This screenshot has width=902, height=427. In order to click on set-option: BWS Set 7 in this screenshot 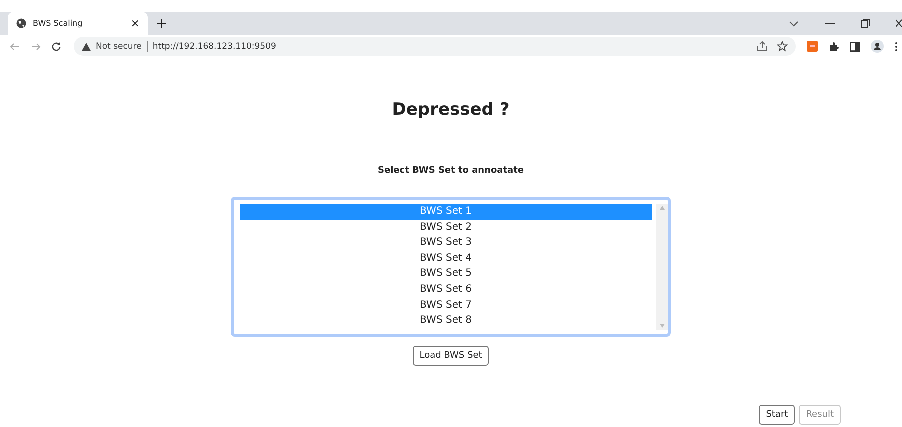, I will do `click(446, 306)`.